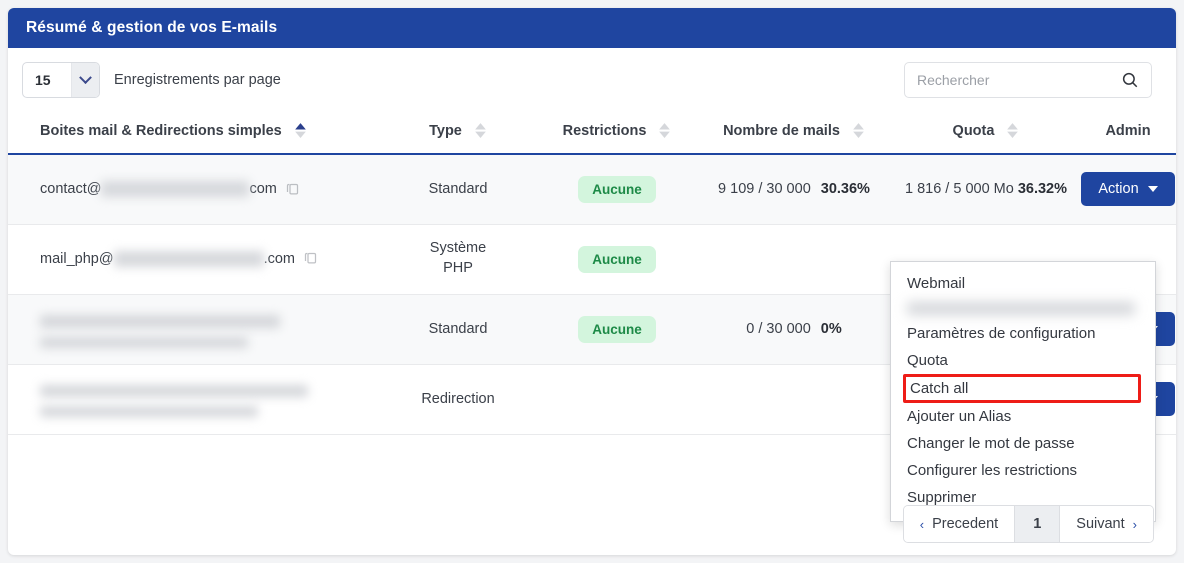 This screenshot has height=563, width=1184. What do you see at coordinates (1023, 443) in the screenshot?
I see `menu-item-change-password: Changer le mot de passe` at bounding box center [1023, 443].